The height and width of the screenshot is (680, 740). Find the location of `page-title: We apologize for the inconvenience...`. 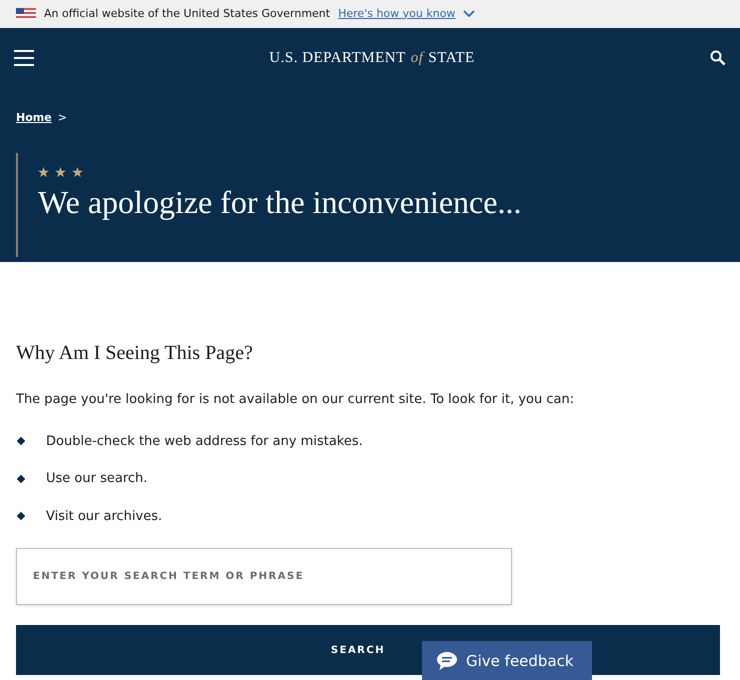

page-title: We apologize for the inconvenience... is located at coordinates (280, 202).